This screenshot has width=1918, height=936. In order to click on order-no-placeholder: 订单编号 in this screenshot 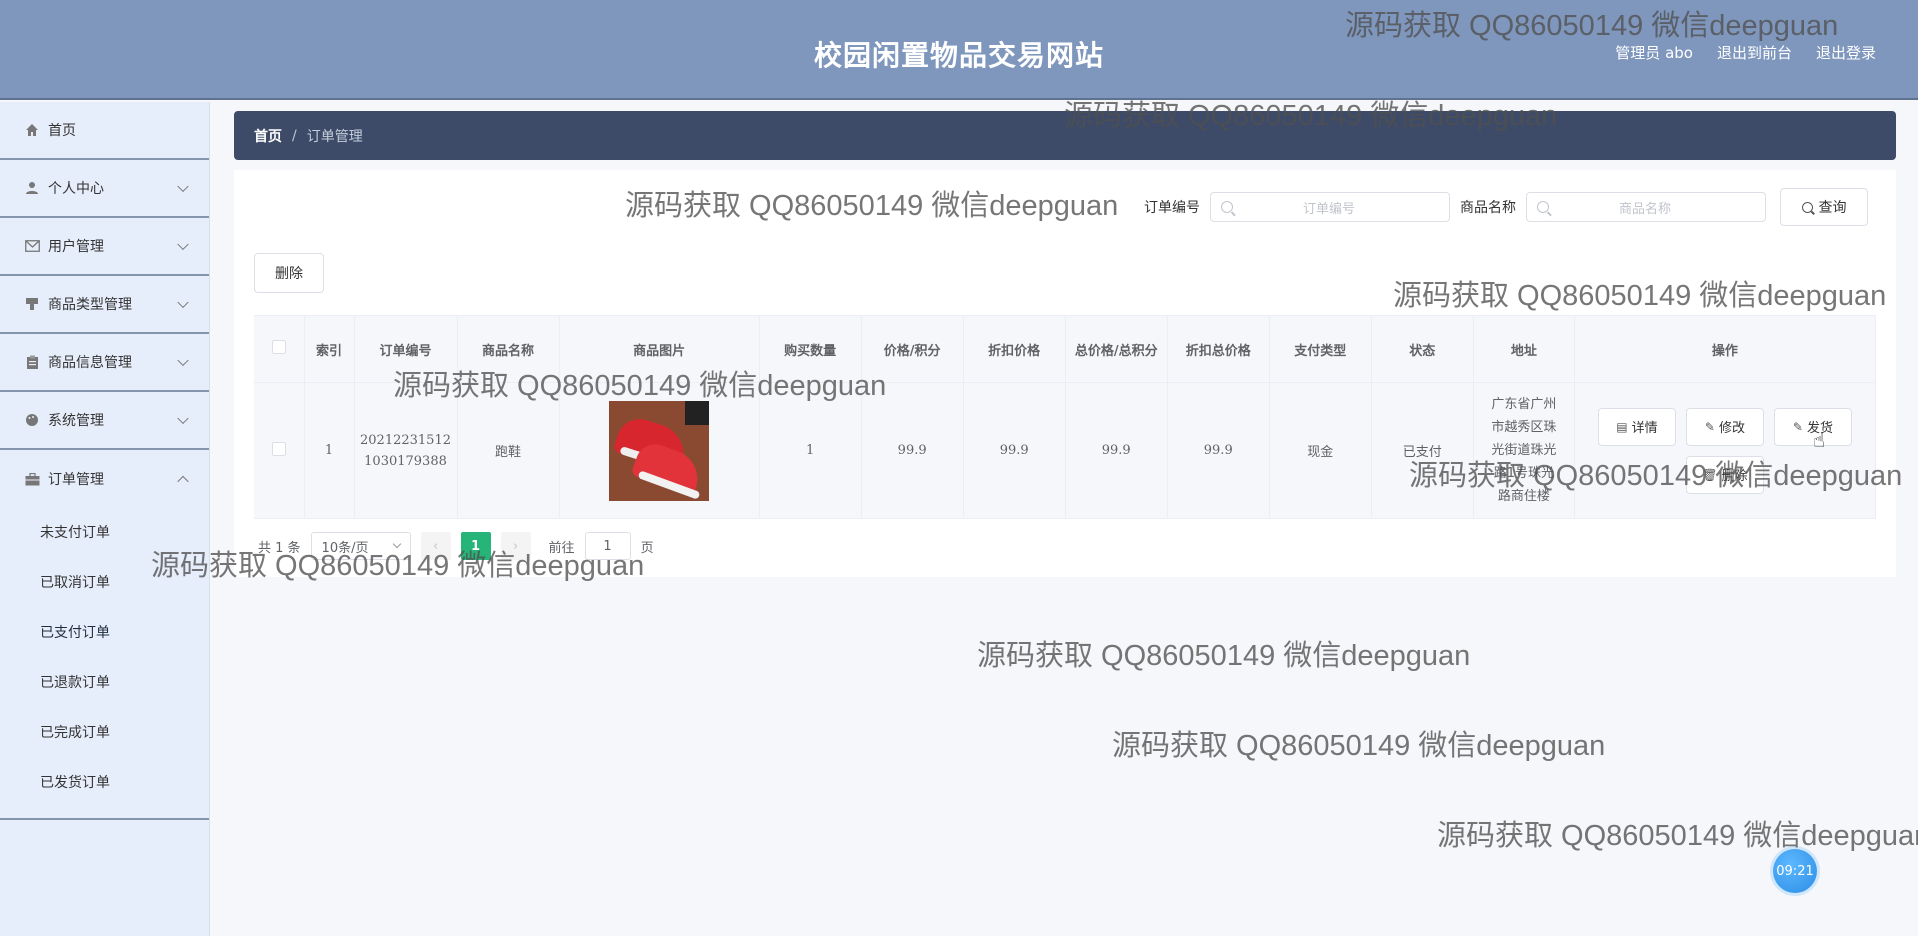, I will do `click(1328, 209)`.